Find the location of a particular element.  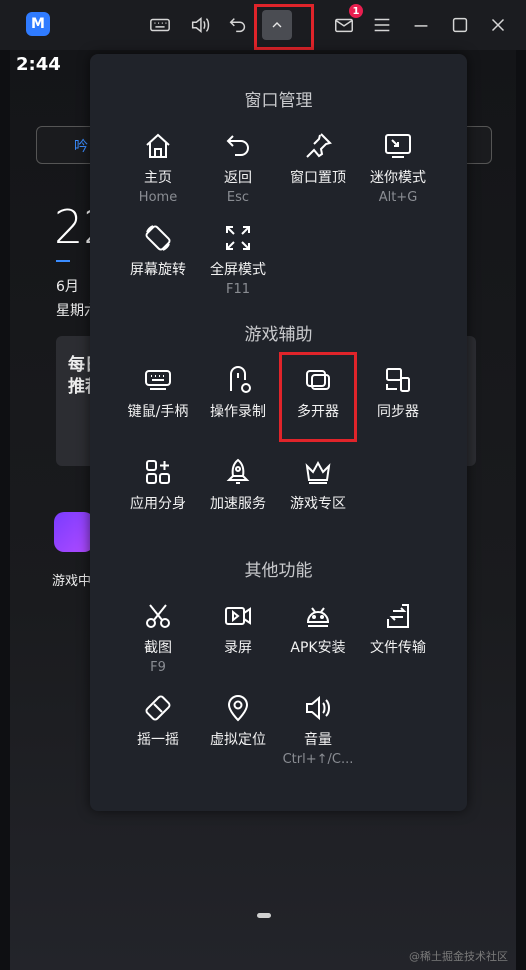

item-label: 返回 is located at coordinates (238, 178).